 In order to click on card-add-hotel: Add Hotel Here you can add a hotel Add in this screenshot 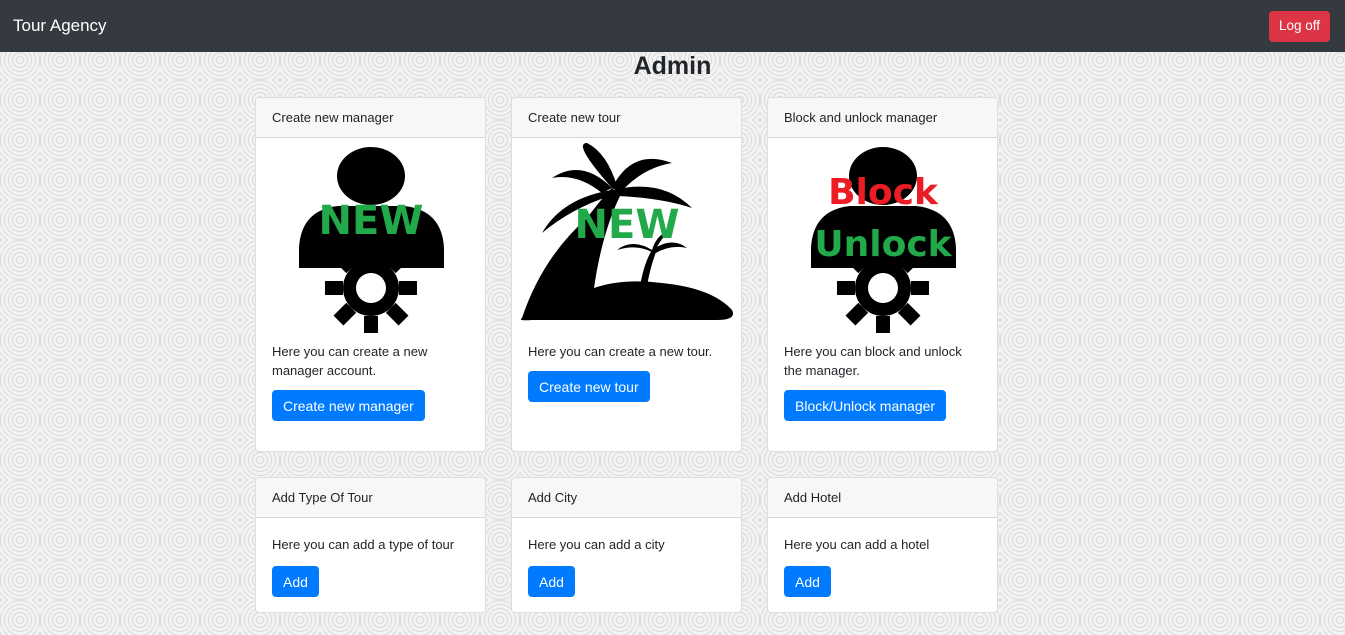, I will do `click(882, 545)`.